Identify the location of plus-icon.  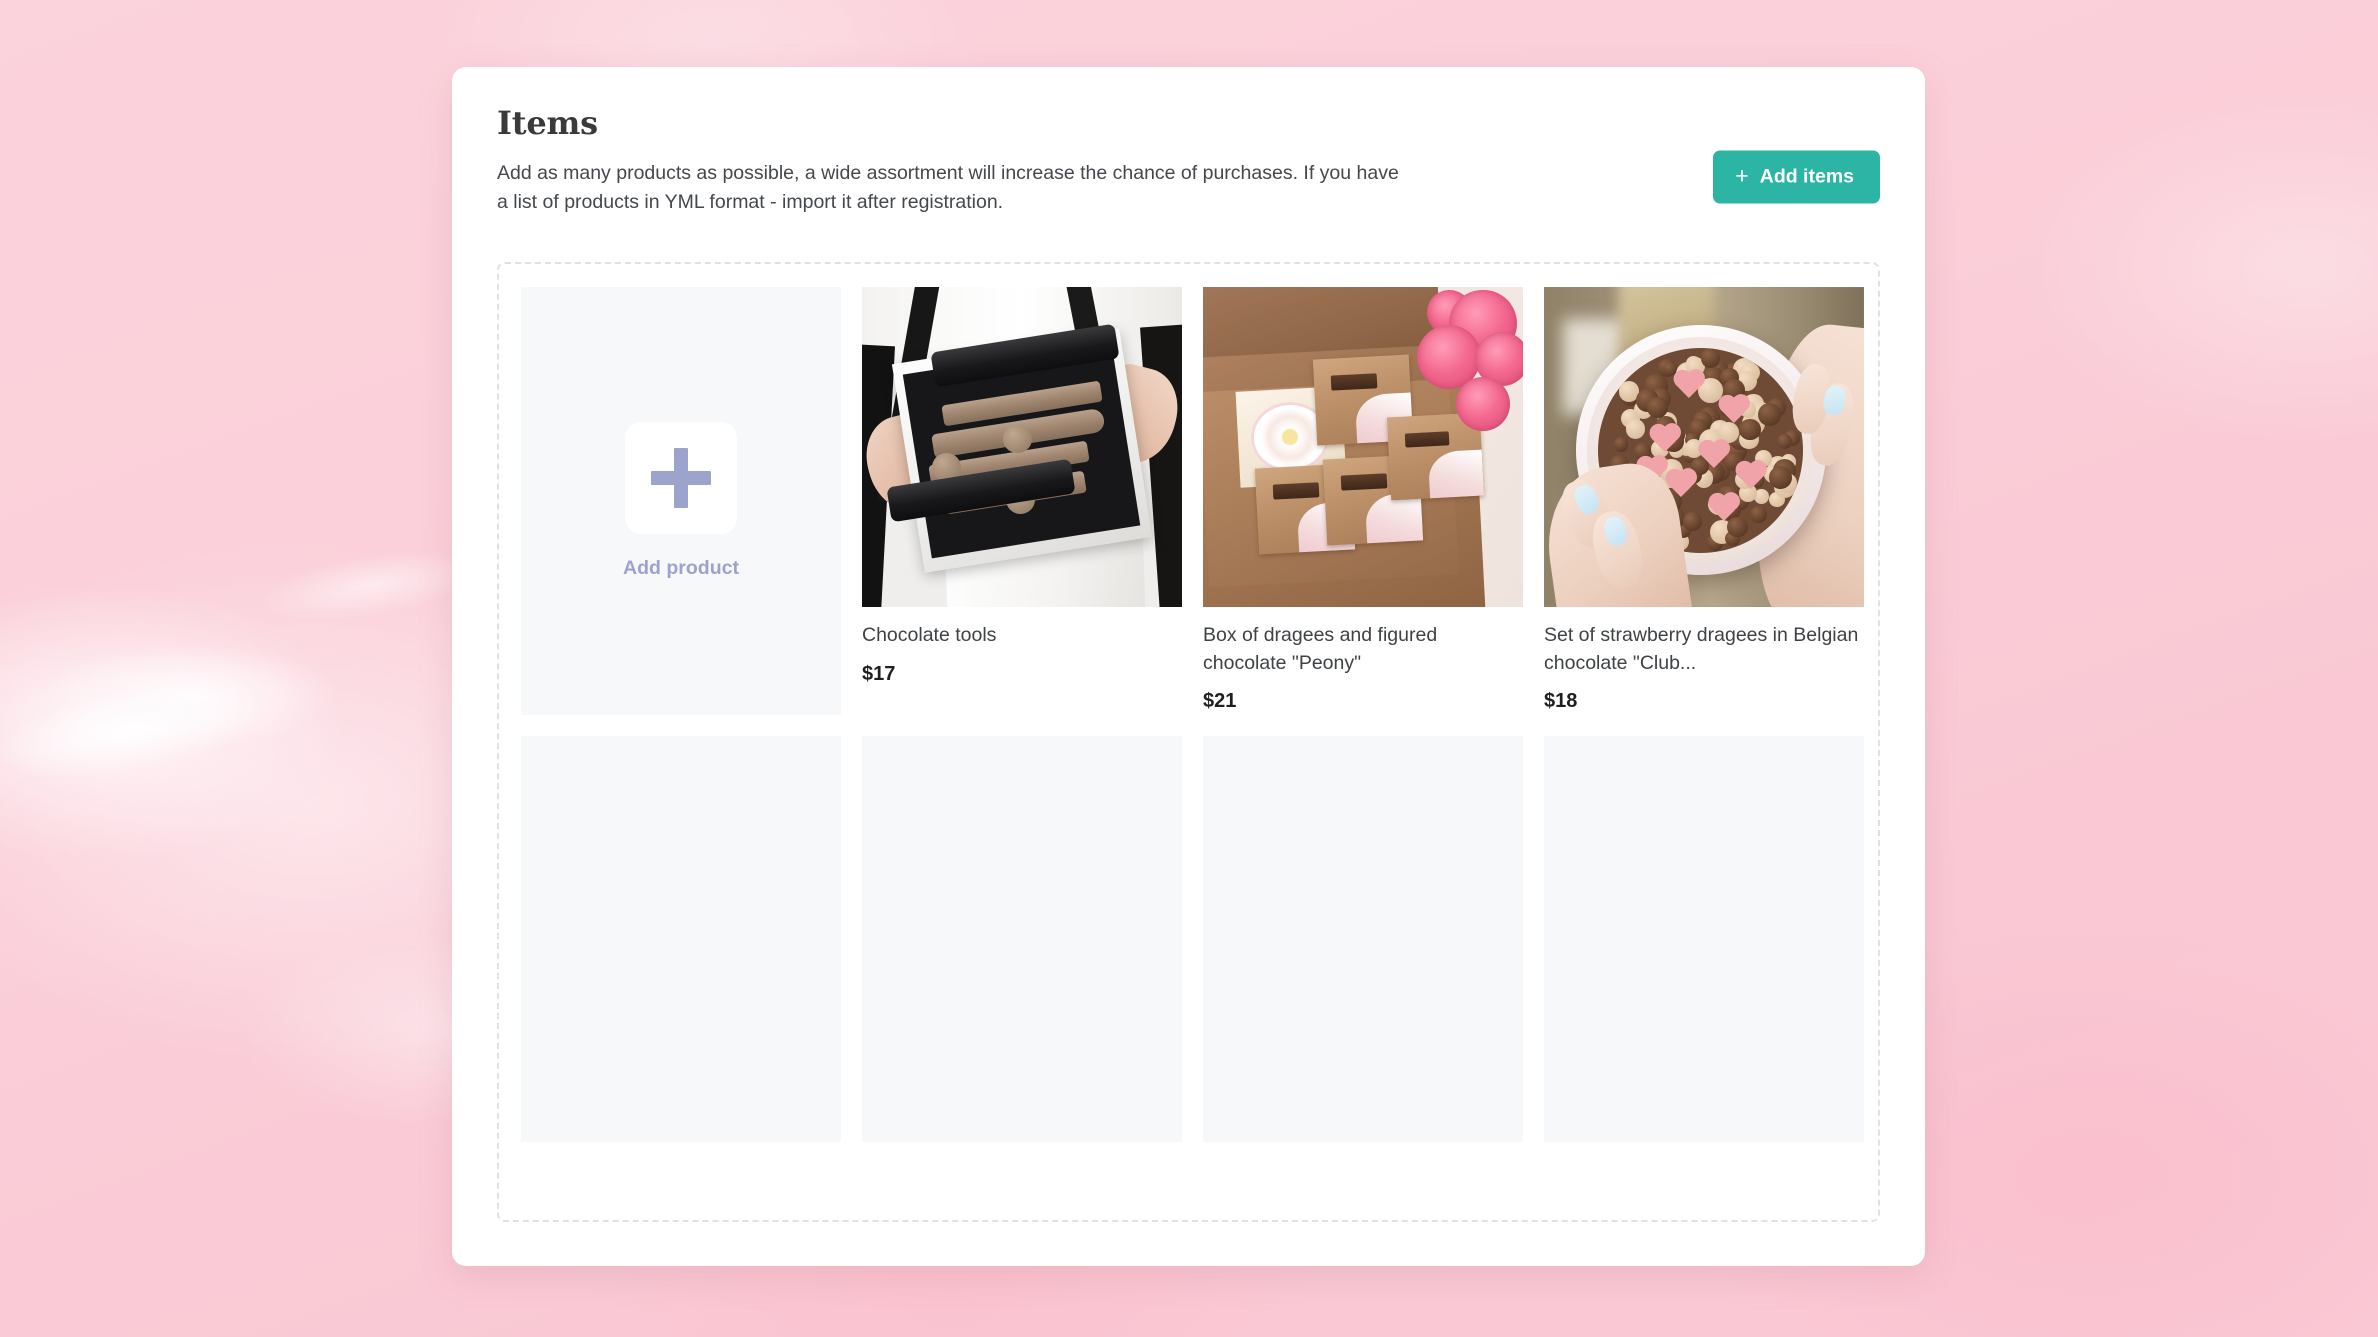
(681, 478).